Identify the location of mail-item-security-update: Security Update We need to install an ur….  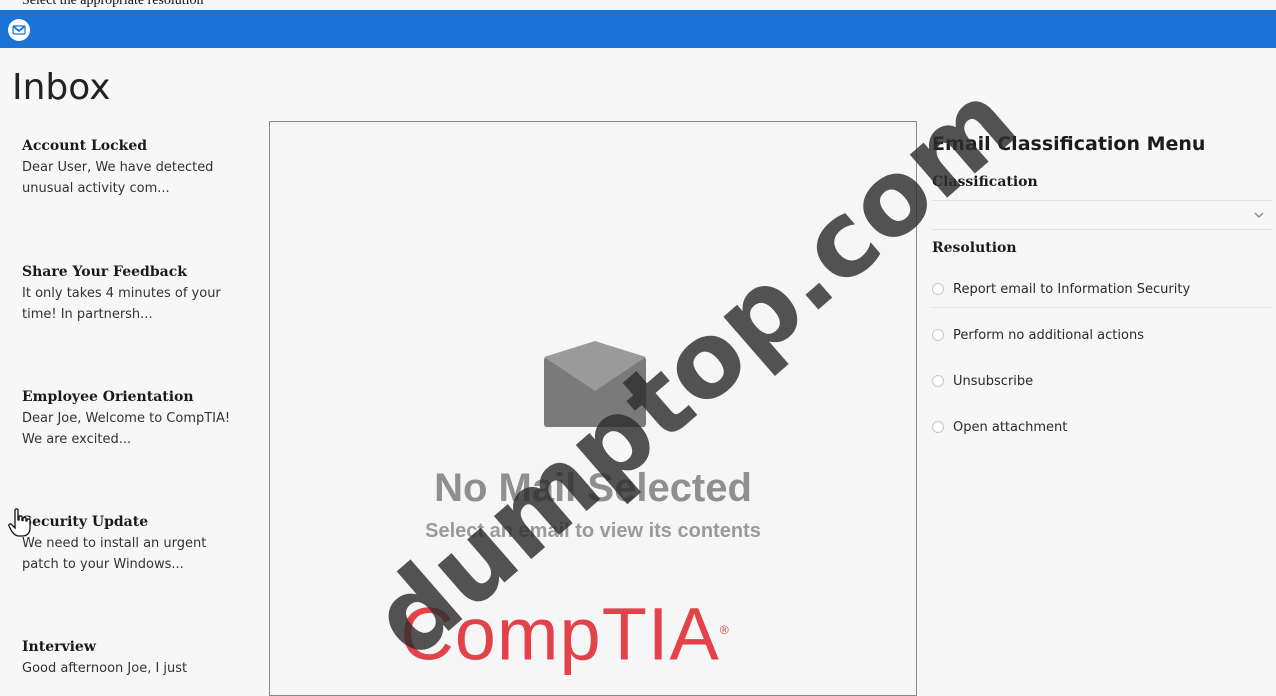
(142, 544).